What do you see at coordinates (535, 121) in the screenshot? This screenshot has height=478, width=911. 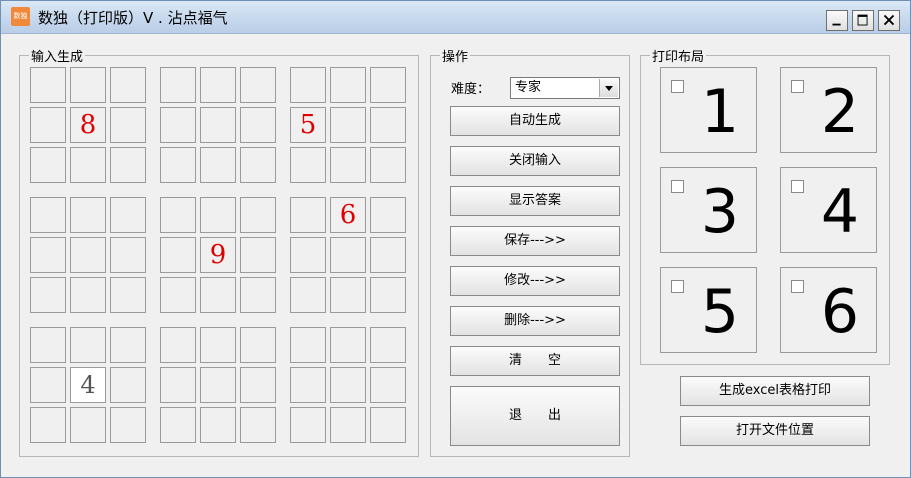 I see `auto-generate-button: 自动生成` at bounding box center [535, 121].